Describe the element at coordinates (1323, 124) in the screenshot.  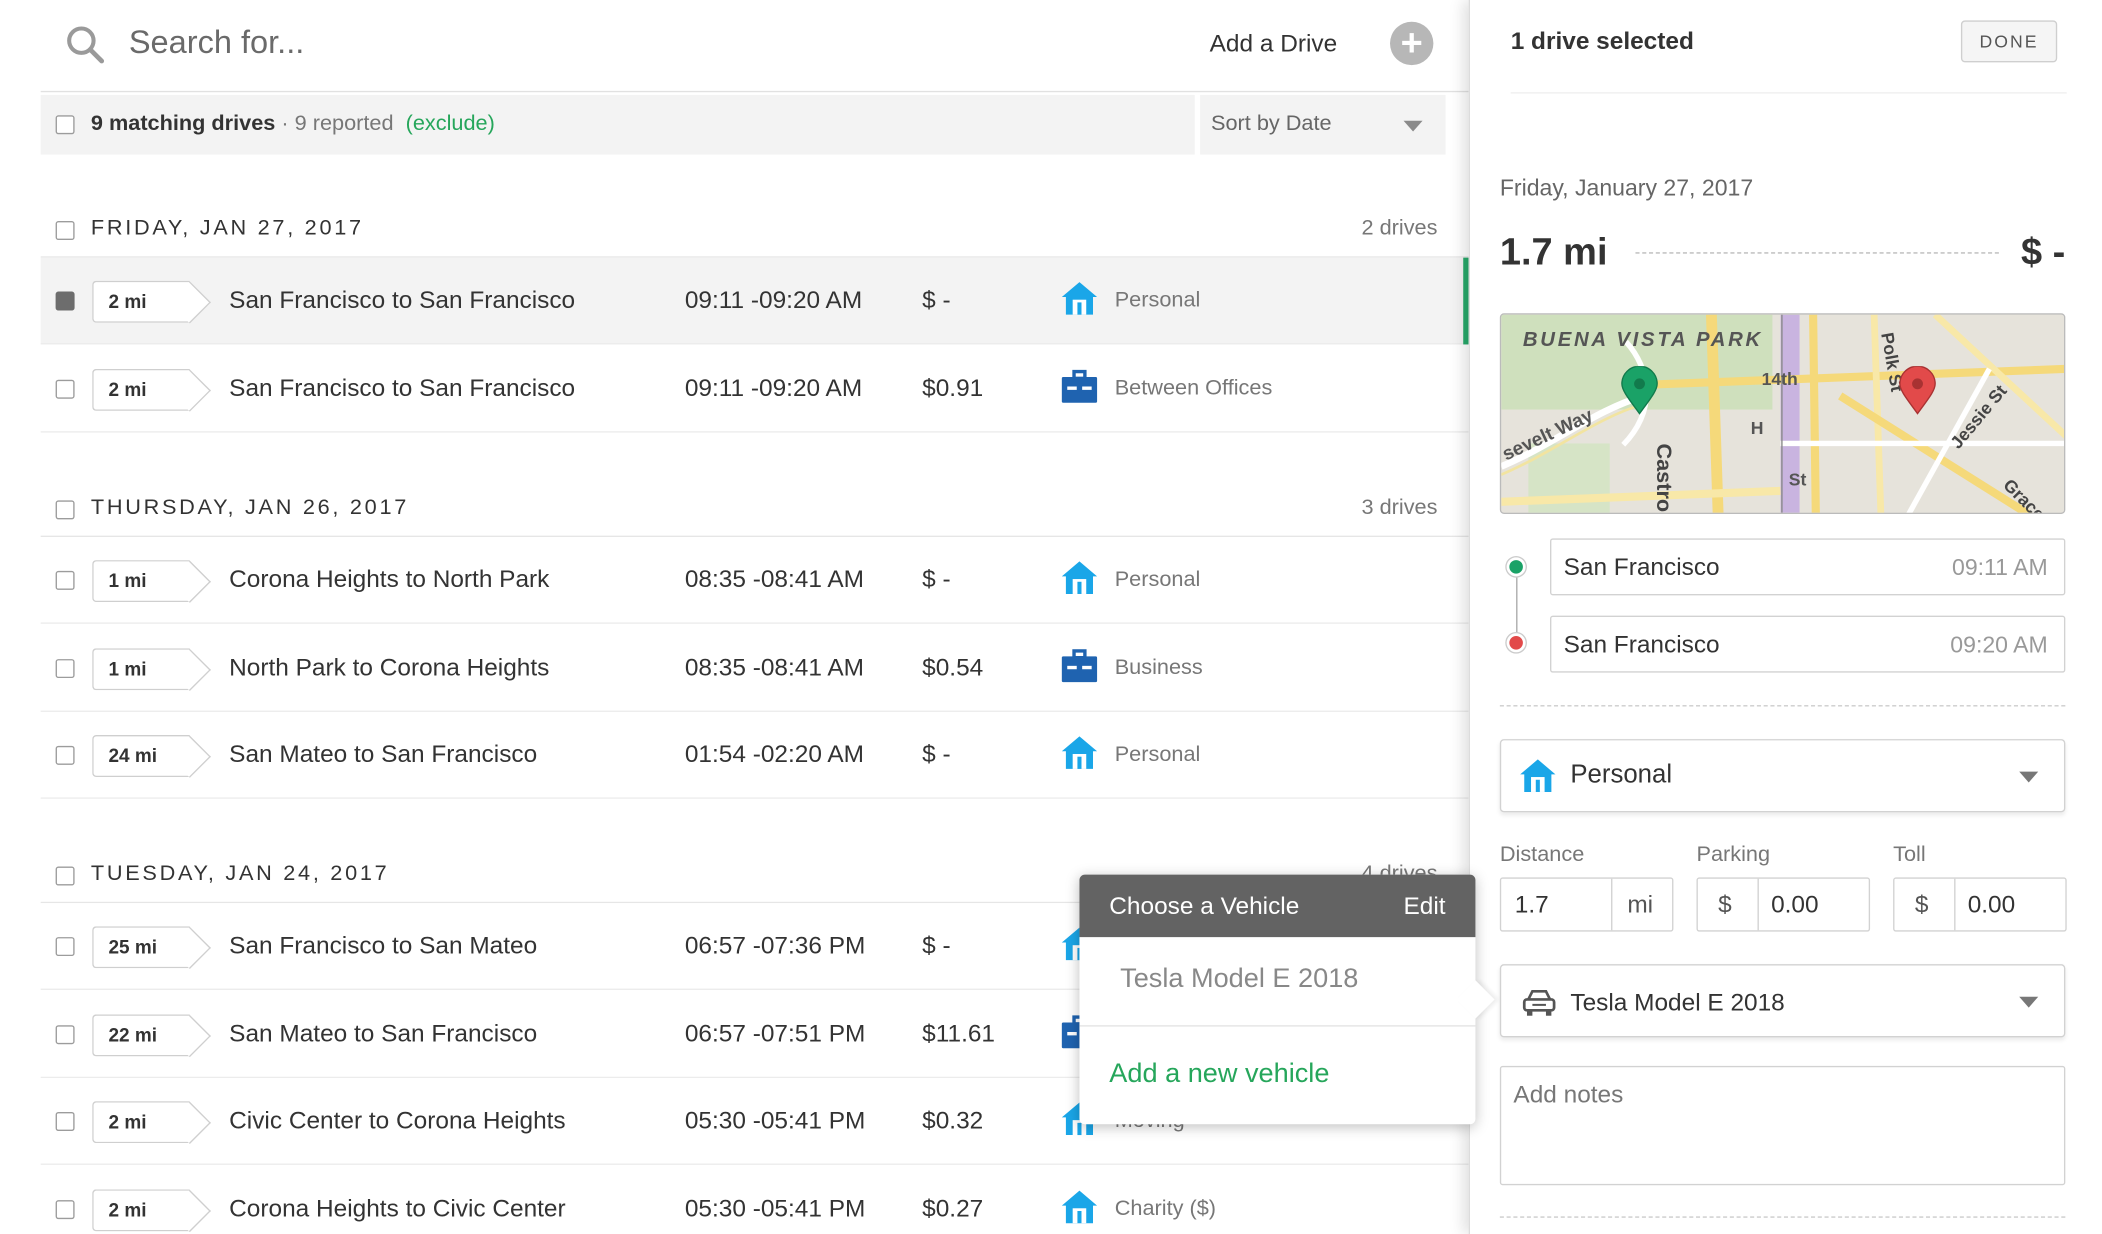
I see `sort-dropdown: Sort by Date` at that location.